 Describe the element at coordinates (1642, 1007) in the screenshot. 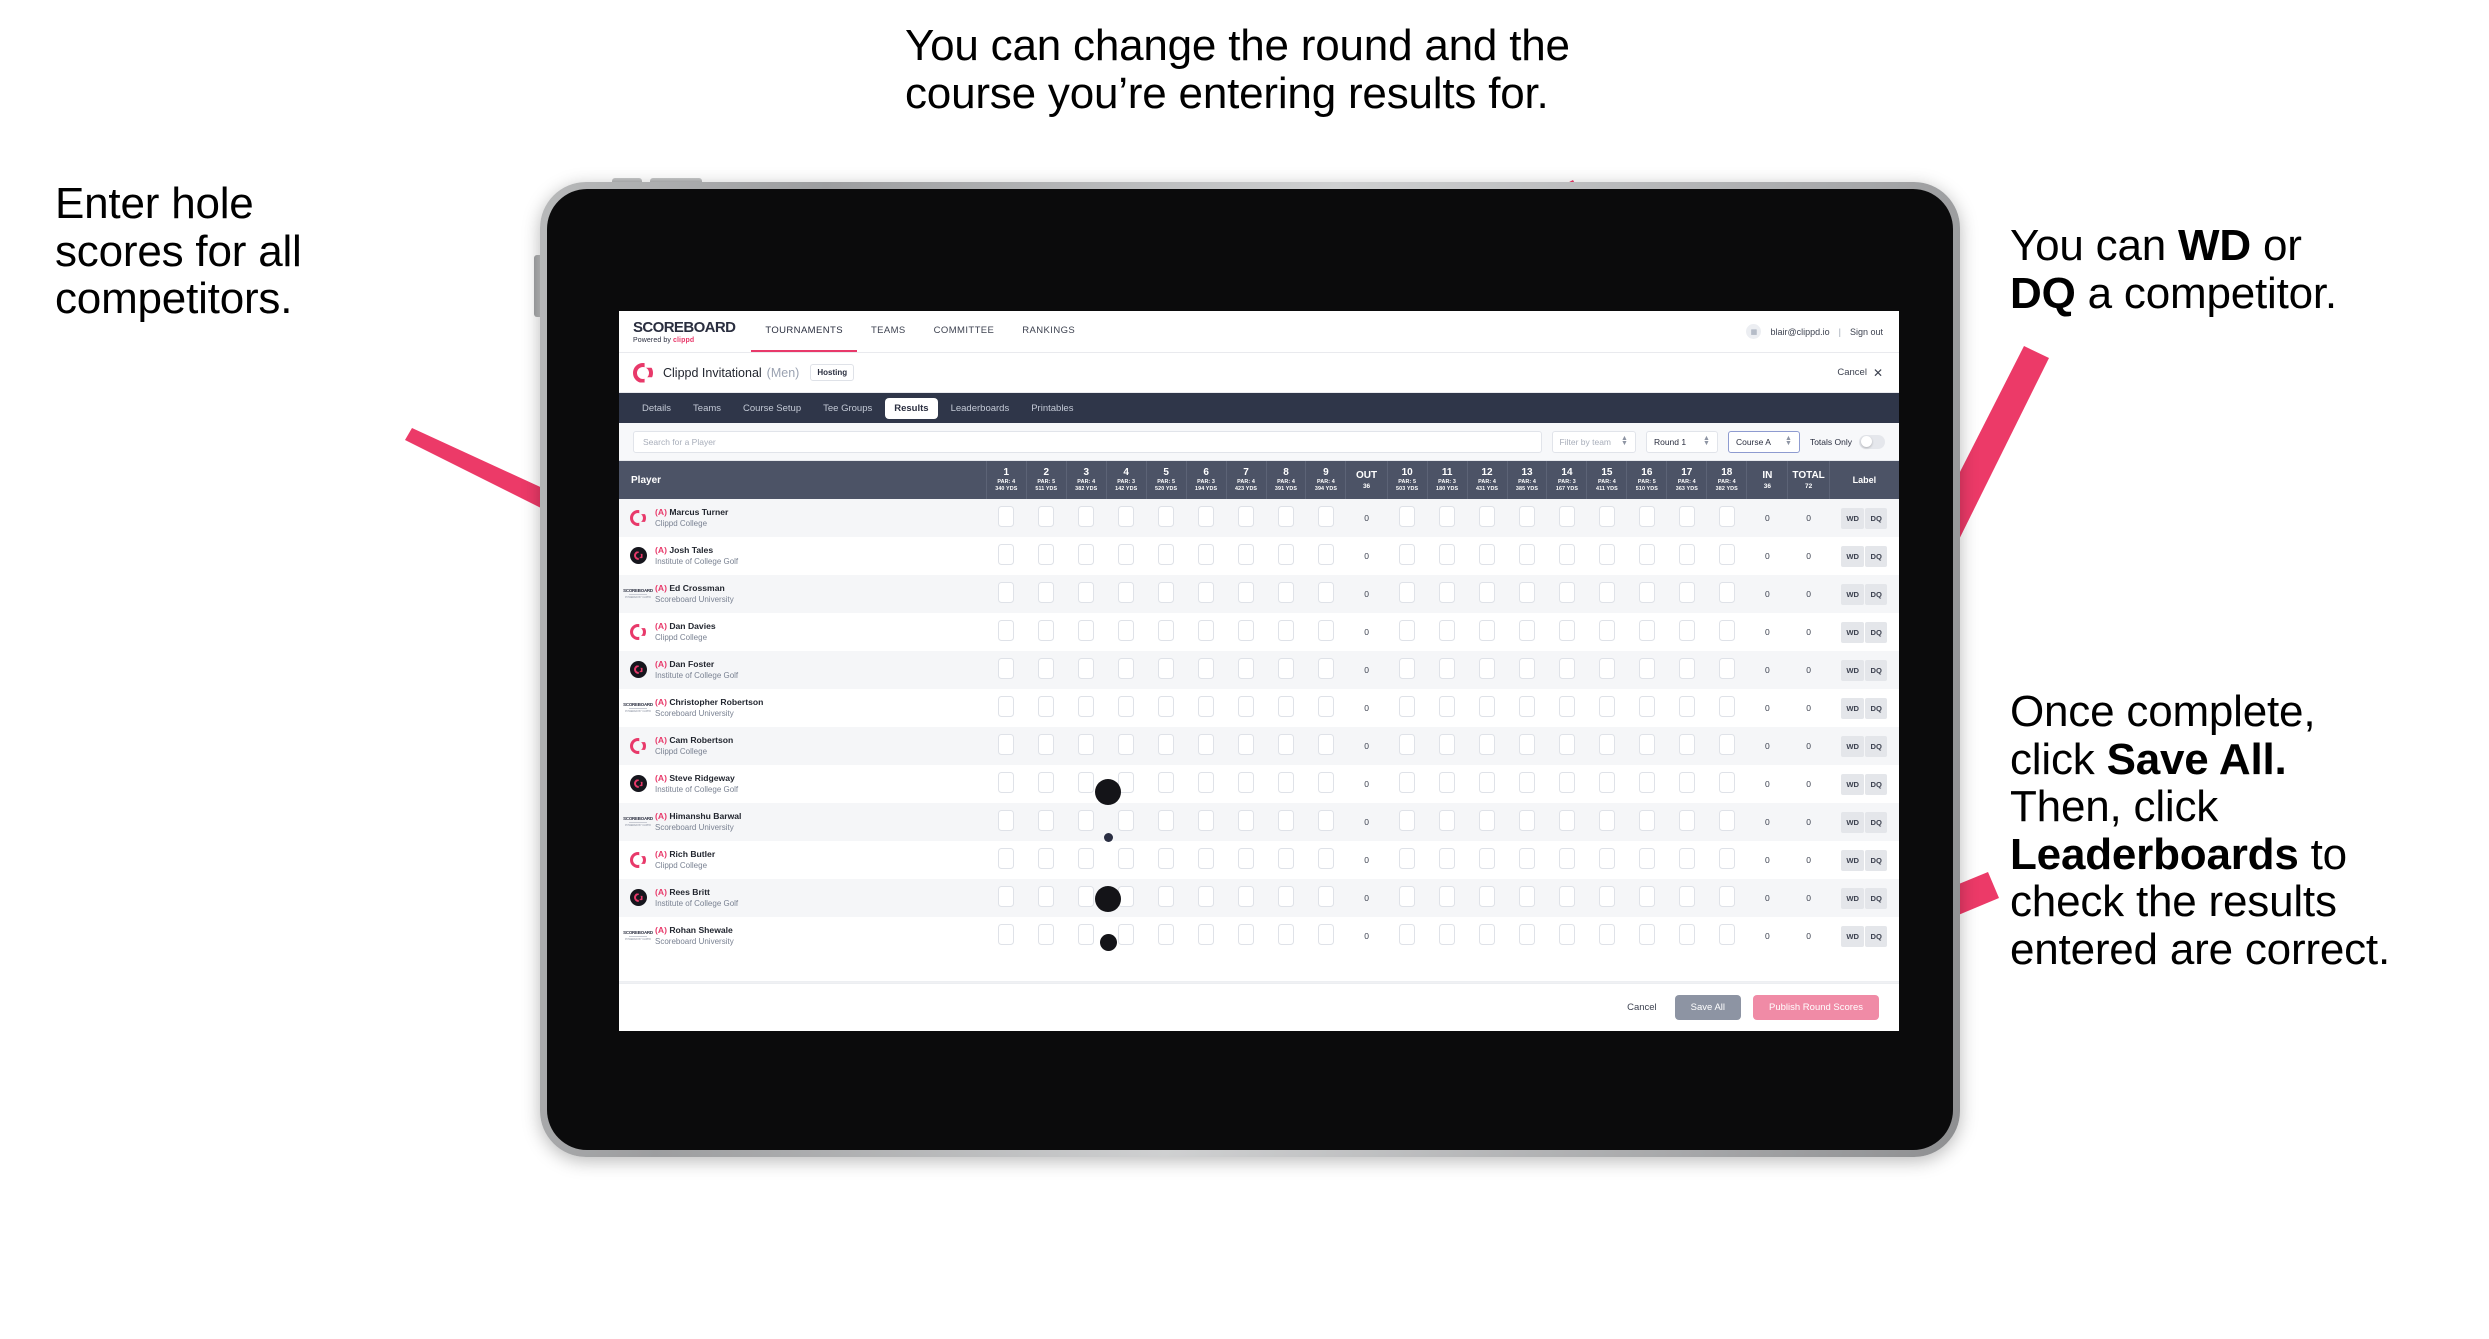

I see `cancel-button: Cancel` at that location.